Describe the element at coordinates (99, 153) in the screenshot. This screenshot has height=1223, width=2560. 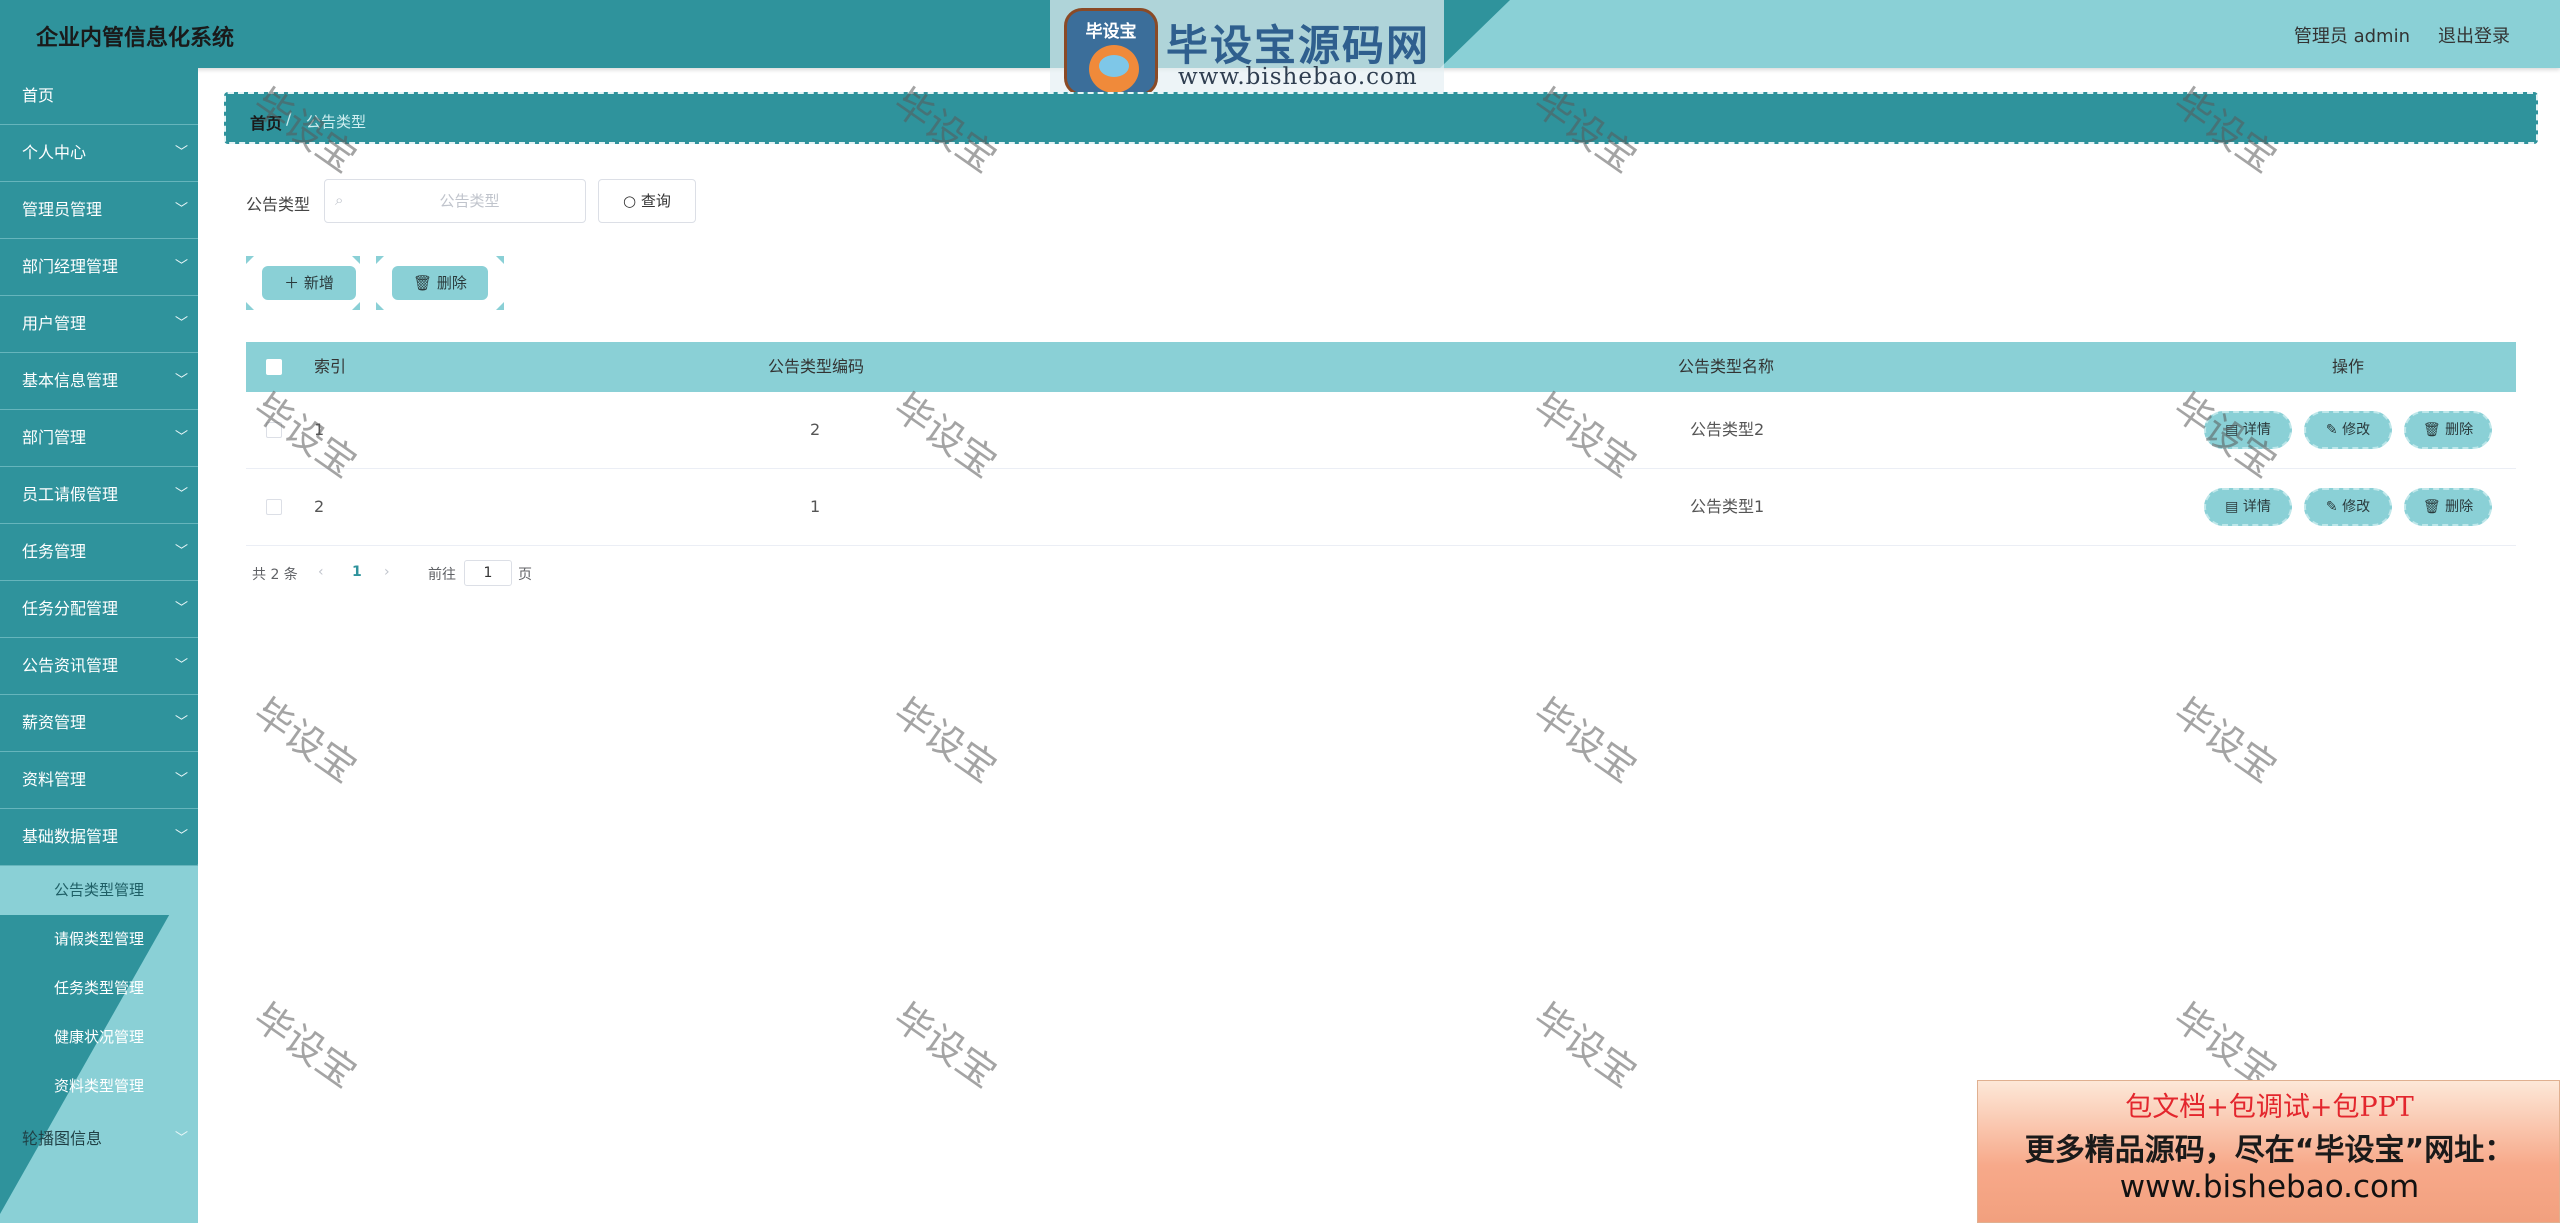
I see `sidebar-item: 个人中心 ﹀` at that location.